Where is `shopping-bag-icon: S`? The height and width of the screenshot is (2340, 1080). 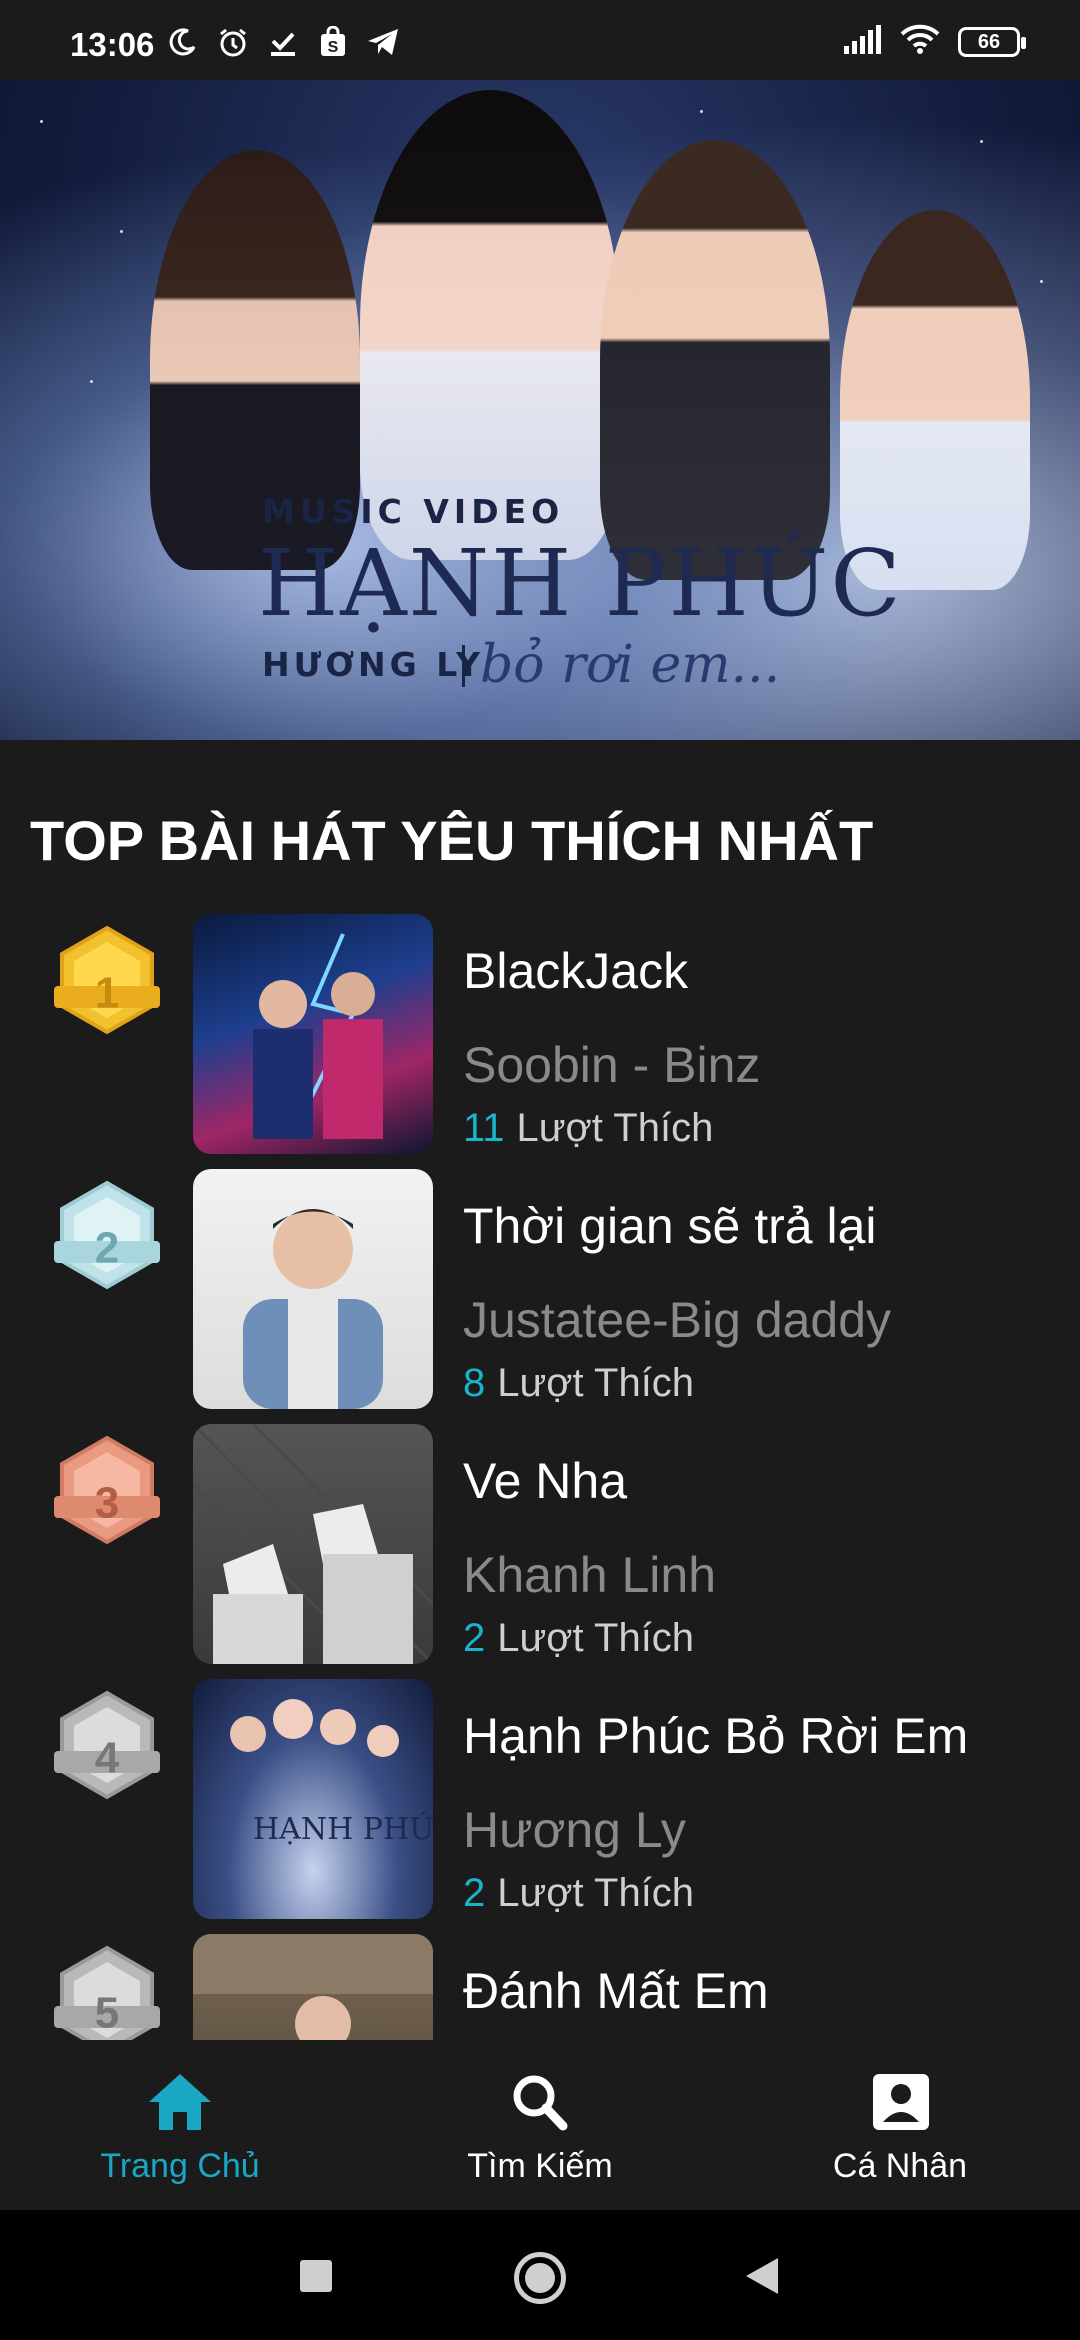
shopping-bag-icon: S is located at coordinates (333, 42).